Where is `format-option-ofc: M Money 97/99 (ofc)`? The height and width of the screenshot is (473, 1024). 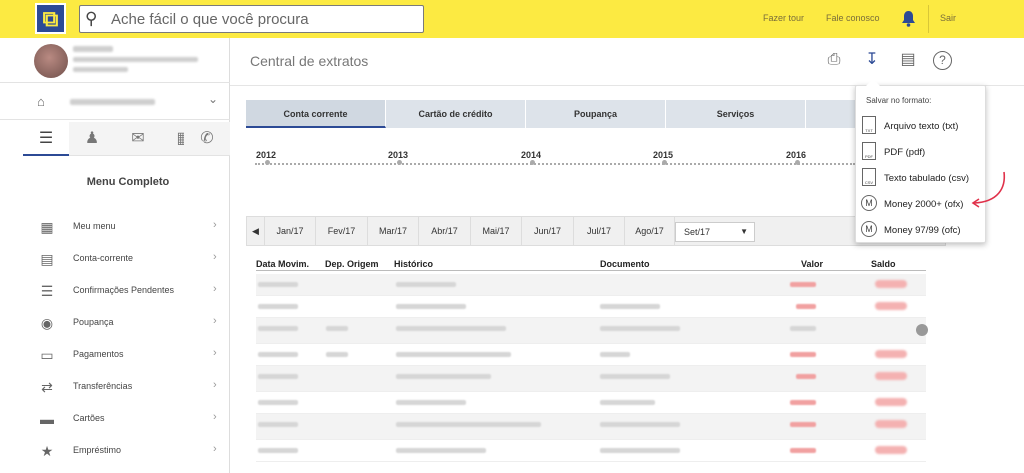
format-option-ofc: M Money 97/99 (ofc) is located at coordinates (921, 230).